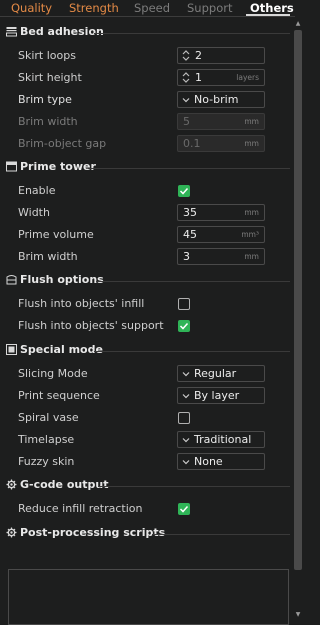 The height and width of the screenshot is (625, 320). Describe the element at coordinates (11, 32) in the screenshot. I see `bed-adhesion-icon` at that location.